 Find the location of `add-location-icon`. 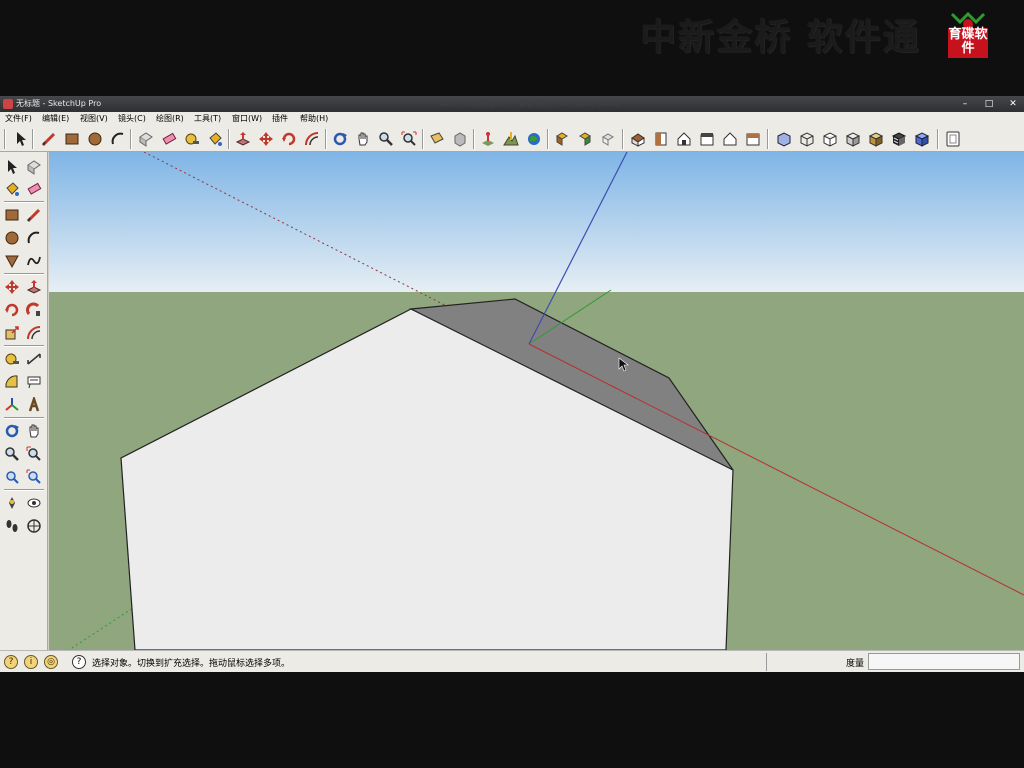

add-location-icon is located at coordinates (488, 139).